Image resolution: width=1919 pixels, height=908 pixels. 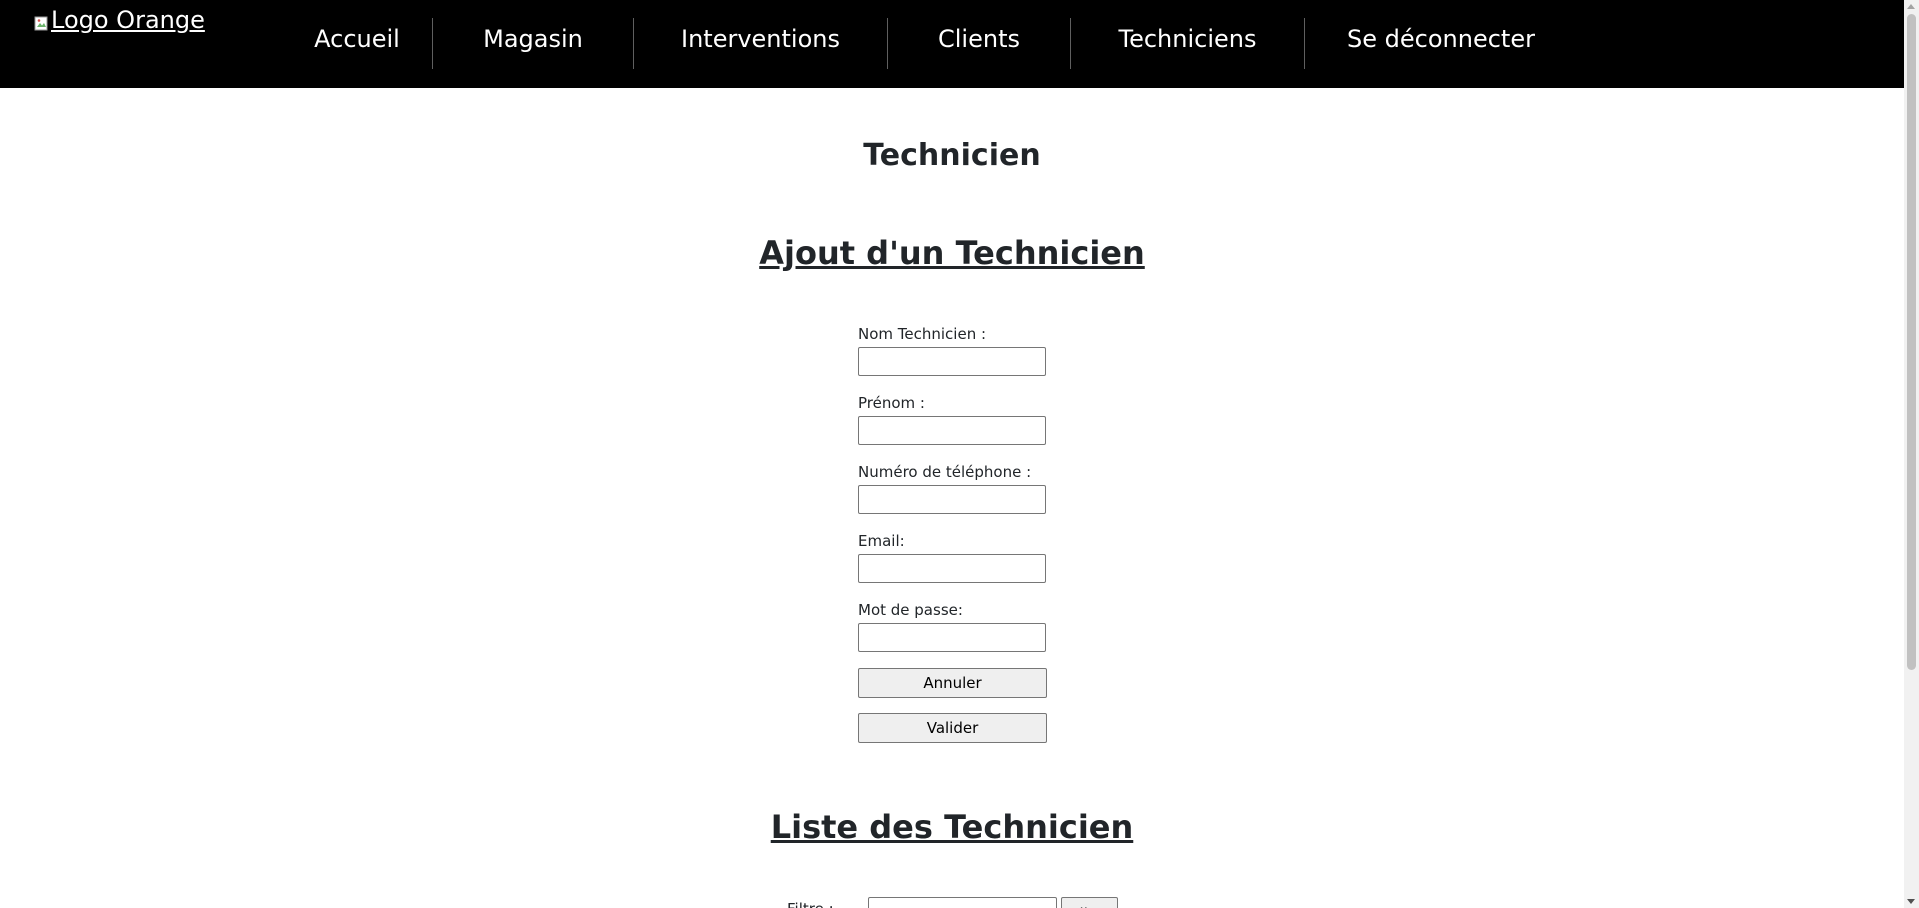 What do you see at coordinates (962, 902) in the screenshot?
I see `filter-input` at bounding box center [962, 902].